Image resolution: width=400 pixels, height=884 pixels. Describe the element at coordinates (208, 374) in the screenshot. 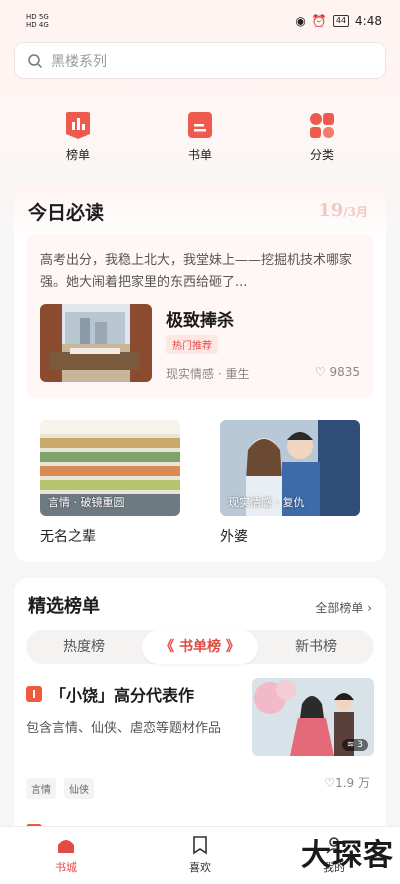

I see `book-genre: 现实情感 · 重生` at that location.